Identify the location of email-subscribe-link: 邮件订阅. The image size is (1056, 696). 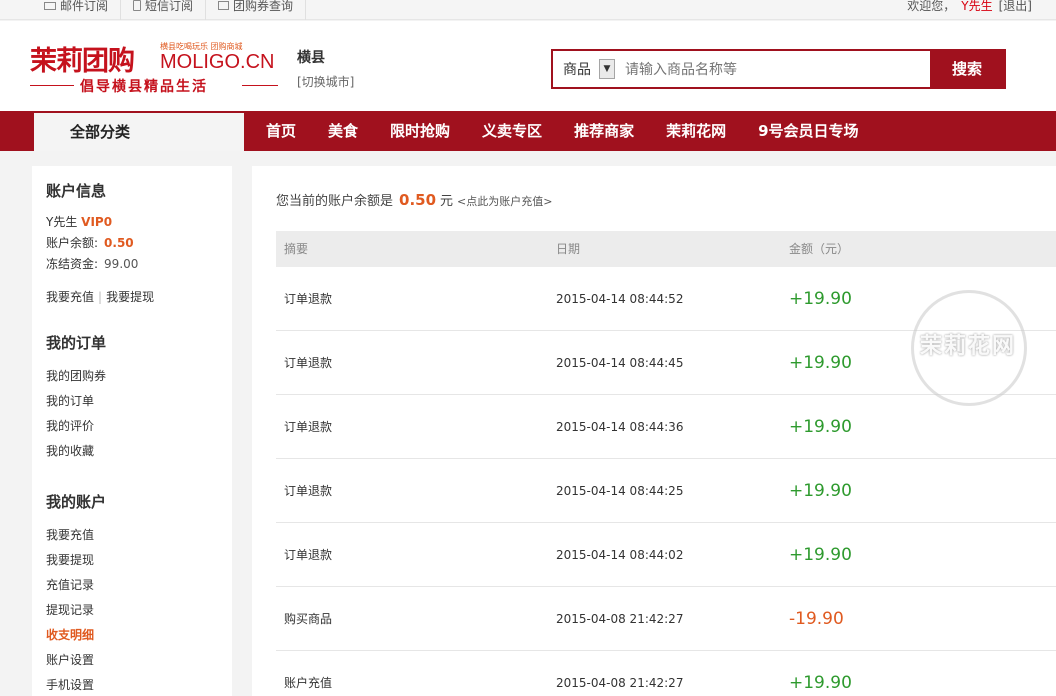
(77, 10).